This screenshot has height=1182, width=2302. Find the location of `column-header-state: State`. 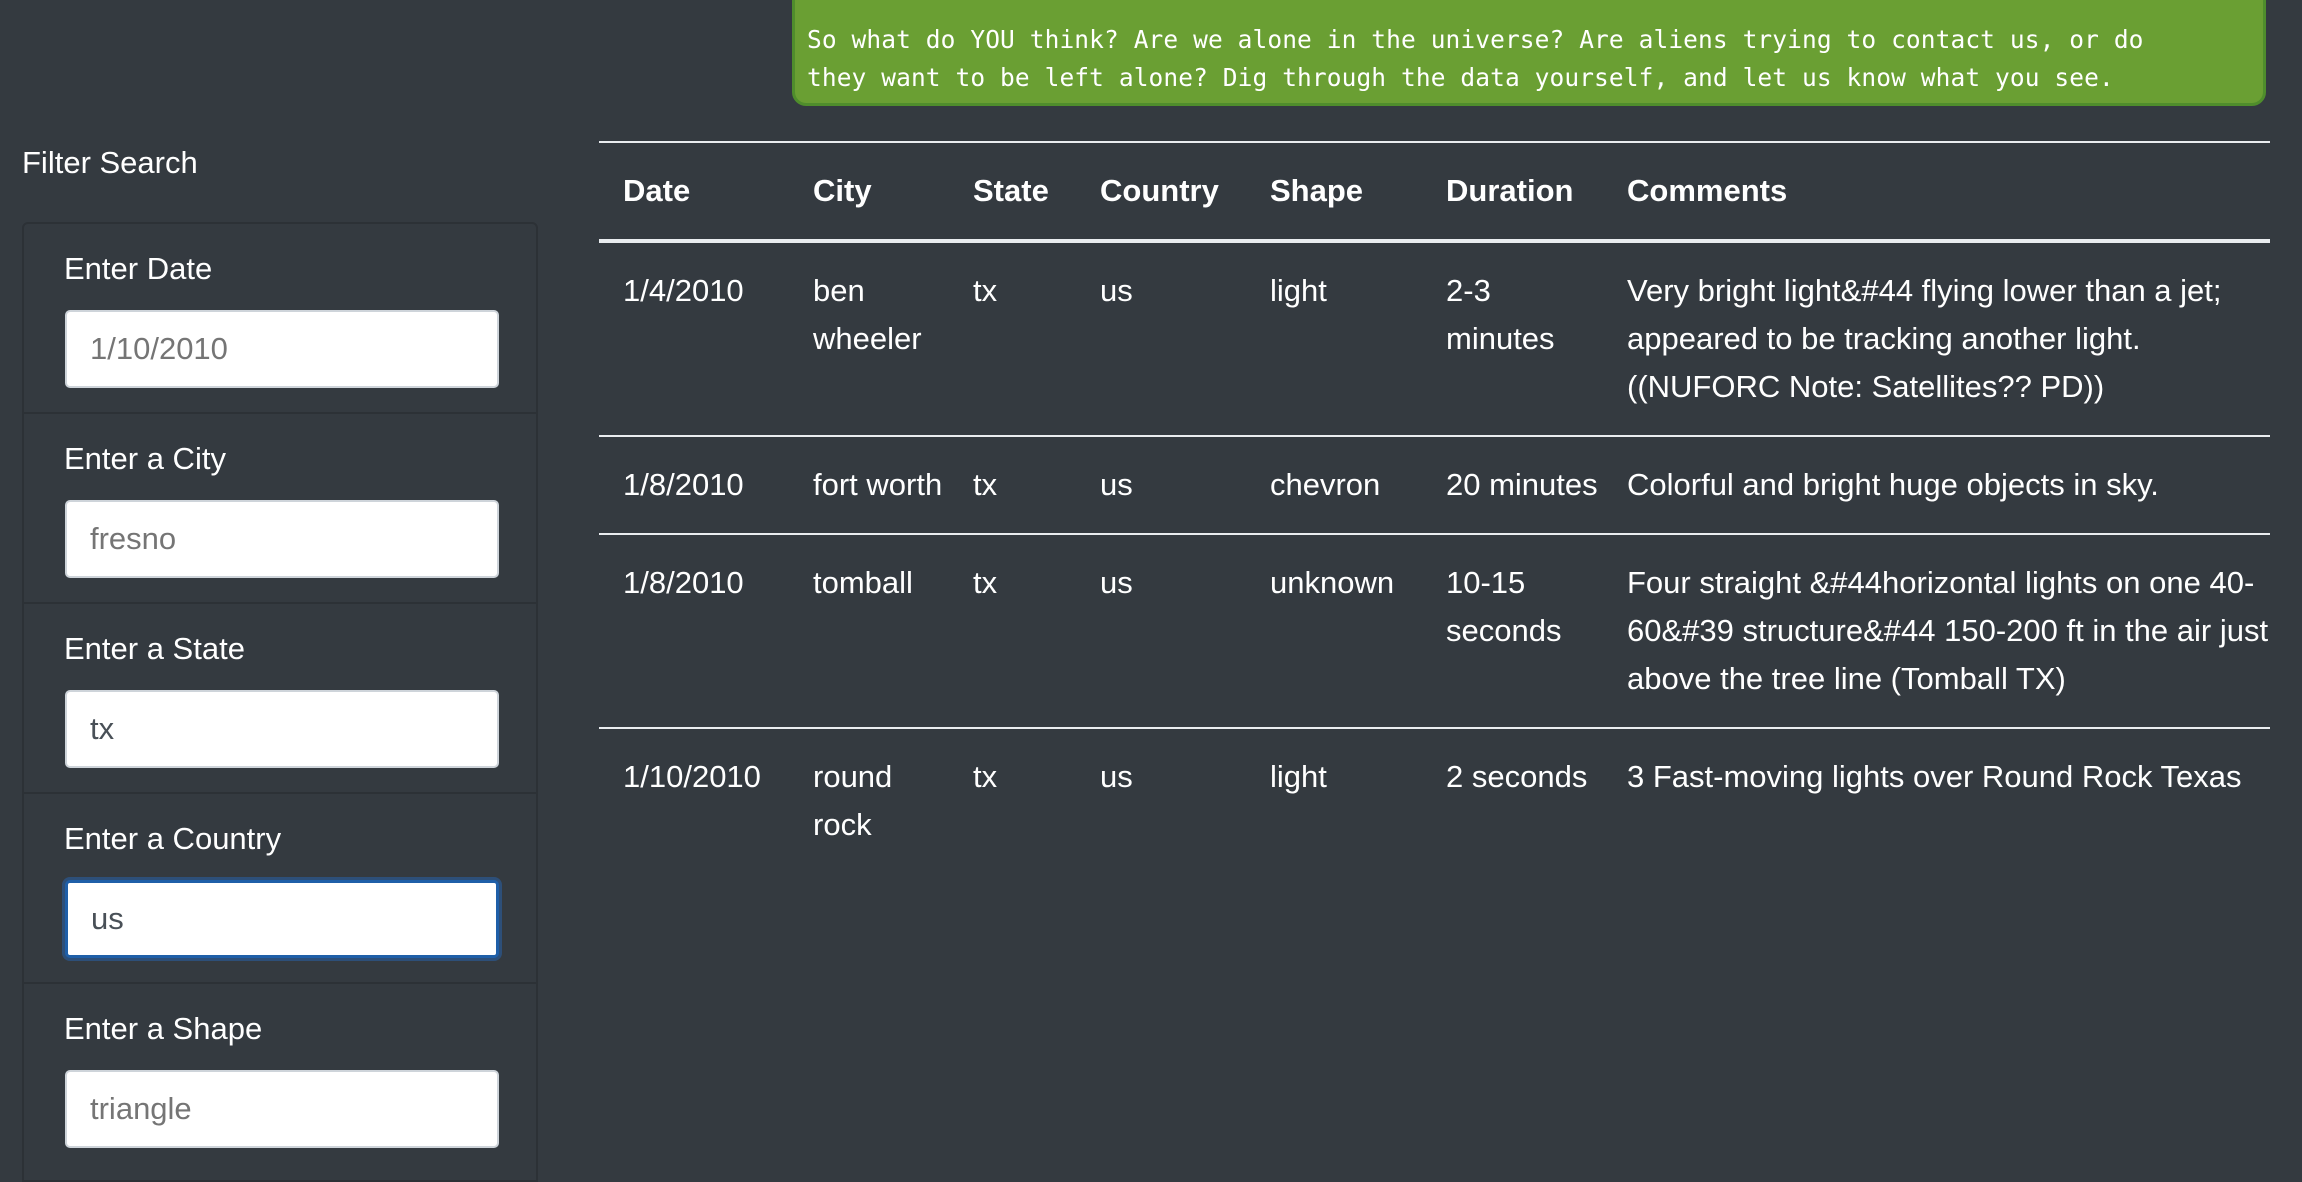

column-header-state: State is located at coordinates (1012, 192).